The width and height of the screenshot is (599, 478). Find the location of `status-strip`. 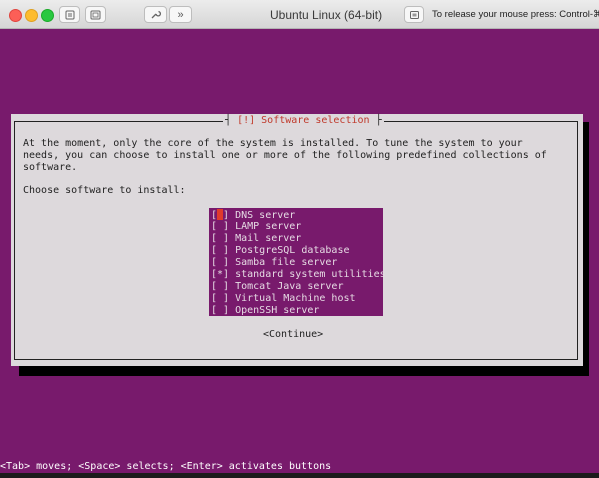

status-strip is located at coordinates (299, 475).